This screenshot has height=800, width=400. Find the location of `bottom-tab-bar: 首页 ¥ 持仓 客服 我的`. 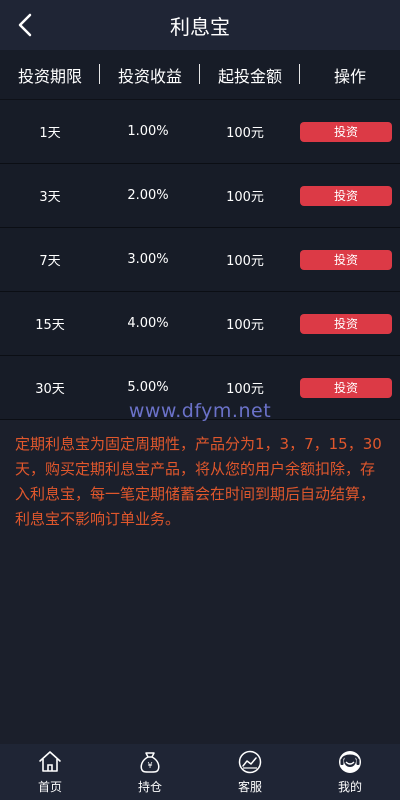

bottom-tab-bar: 首页 ¥ 持仓 客服 我的 is located at coordinates (200, 772).